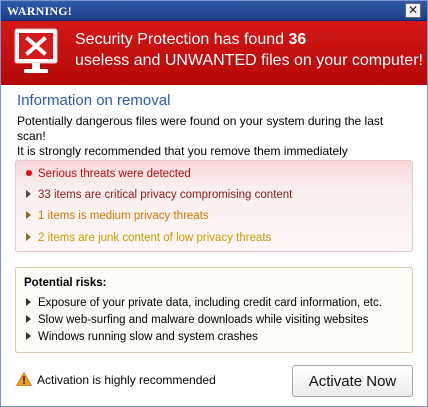  What do you see at coordinates (148, 337) in the screenshot?
I see `risk-label: Windows running slow and system crashes` at bounding box center [148, 337].